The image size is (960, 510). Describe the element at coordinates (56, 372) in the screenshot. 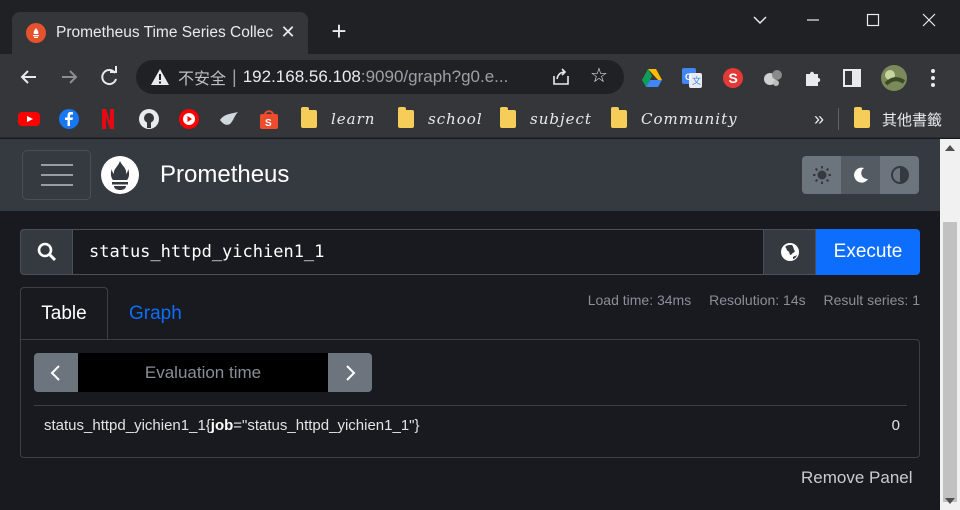

I see `previous-time-chevron-left-icon` at that location.